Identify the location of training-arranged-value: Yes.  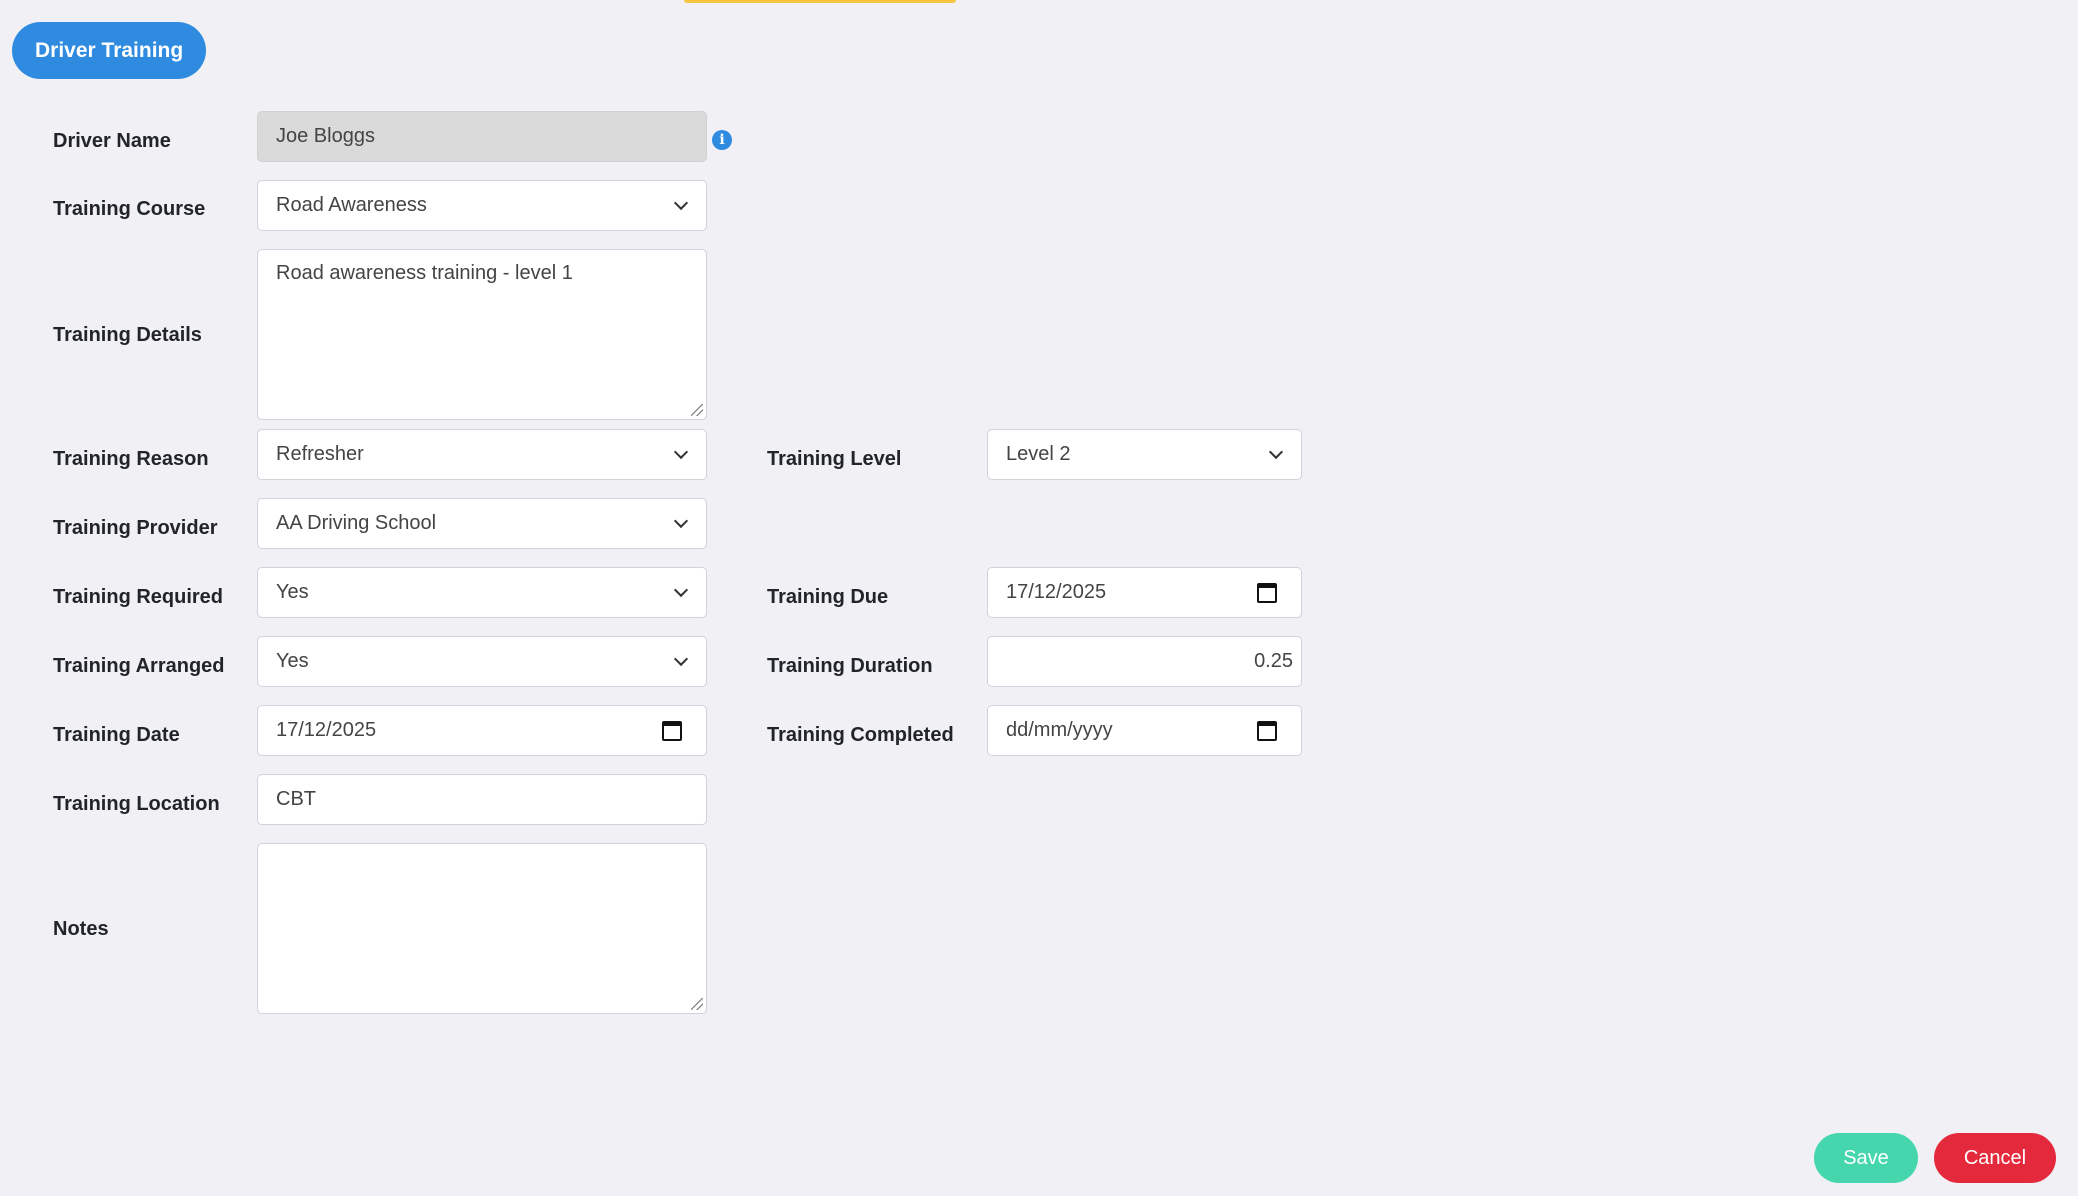
(292, 661).